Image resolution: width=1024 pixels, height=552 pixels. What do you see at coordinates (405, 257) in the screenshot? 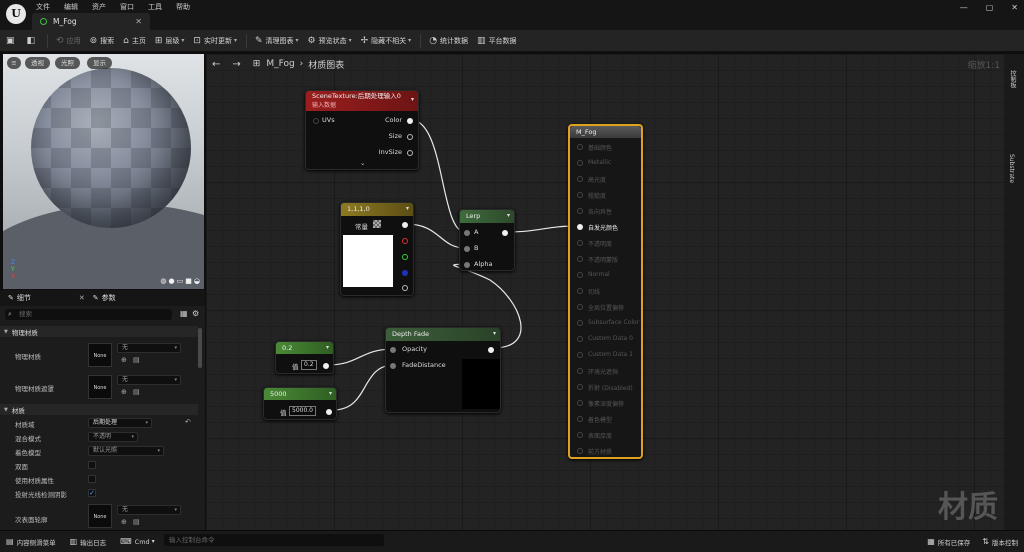
I see `g-output-pin-icon` at bounding box center [405, 257].